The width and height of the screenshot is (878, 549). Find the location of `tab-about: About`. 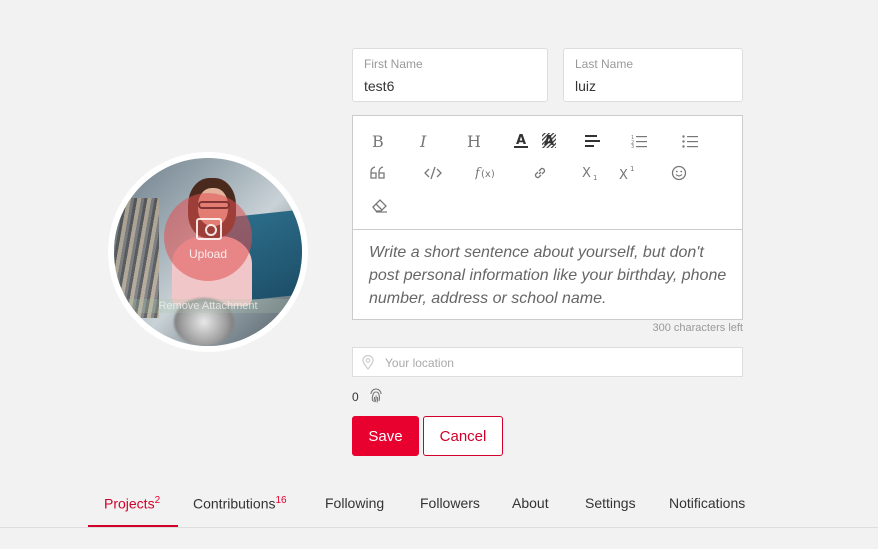

tab-about: About is located at coordinates (530, 503).